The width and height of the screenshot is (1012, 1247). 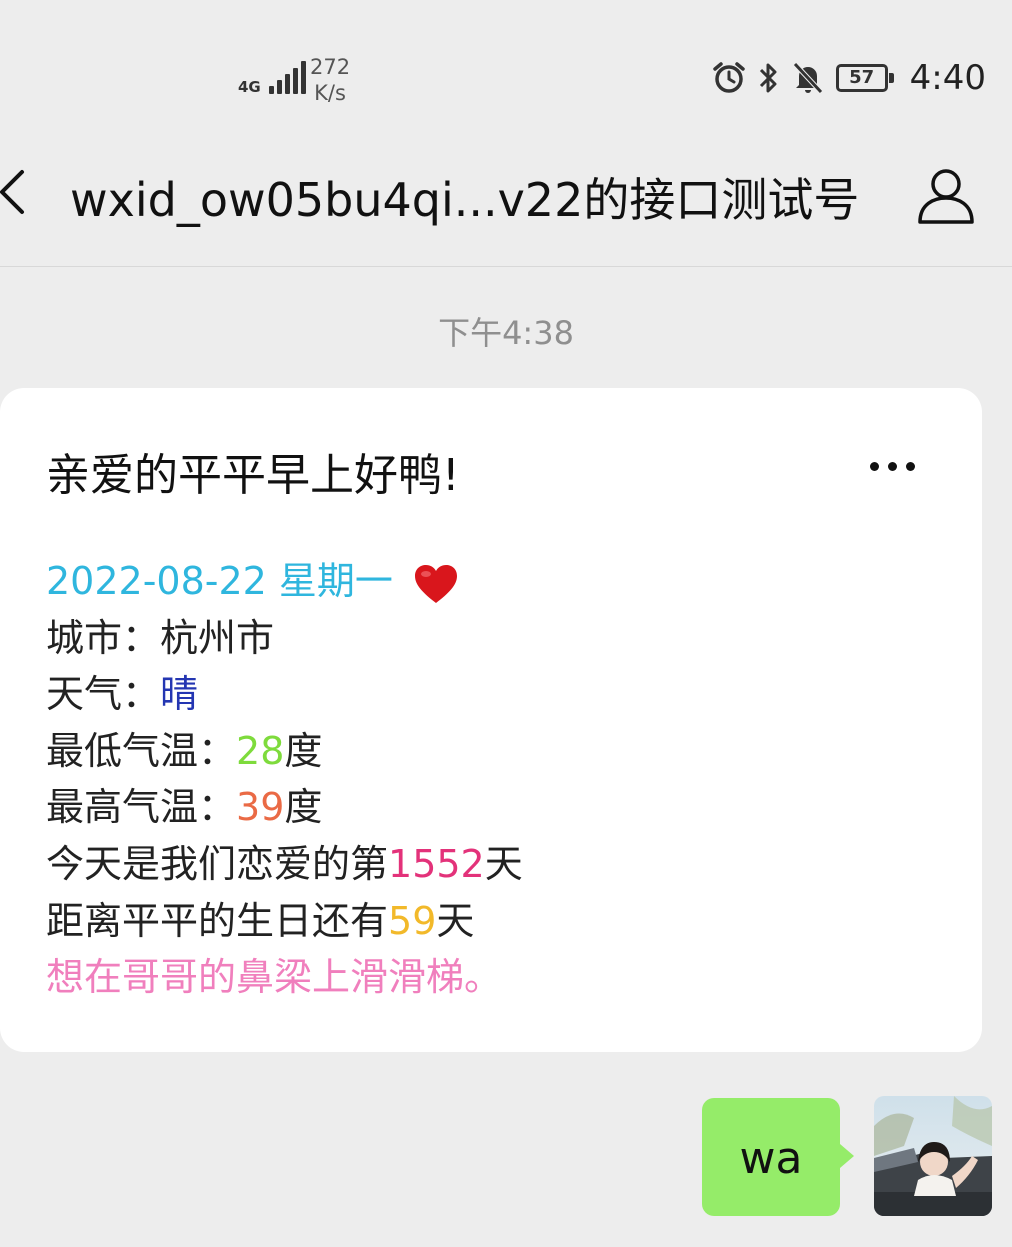 I want to click on network-type: 4G, so click(x=249, y=87).